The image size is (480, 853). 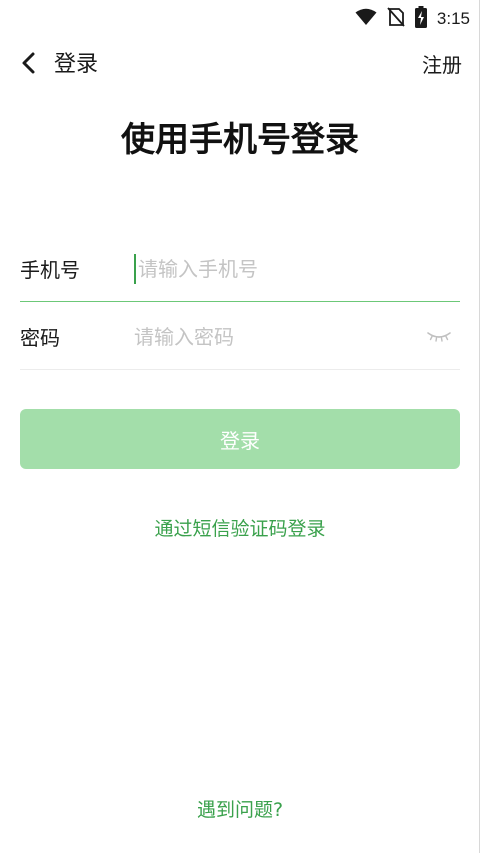 I want to click on chevron-left-icon, so click(x=29, y=65).